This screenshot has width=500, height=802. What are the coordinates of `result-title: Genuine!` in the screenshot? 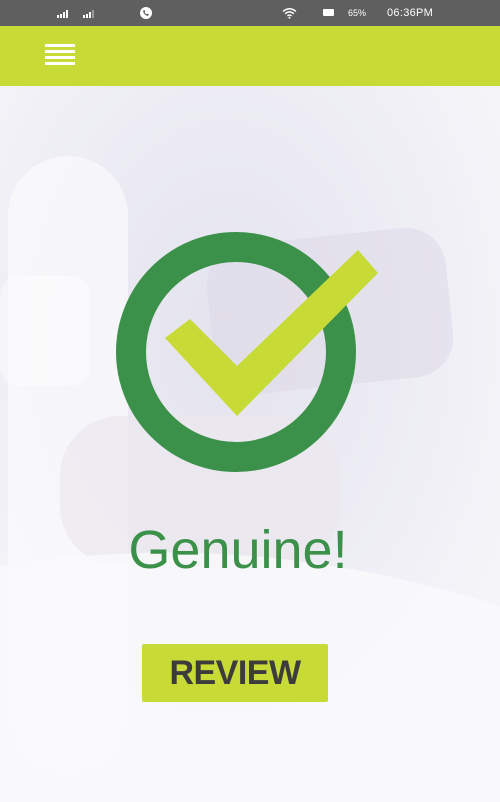 It's located at (238, 550).